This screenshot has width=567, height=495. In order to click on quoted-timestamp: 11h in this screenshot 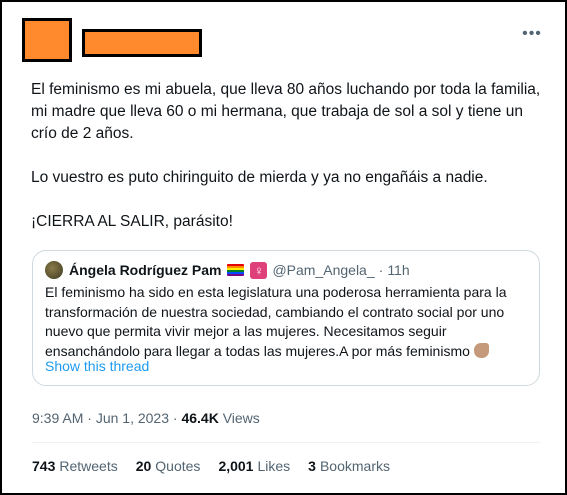, I will do `click(398, 270)`.